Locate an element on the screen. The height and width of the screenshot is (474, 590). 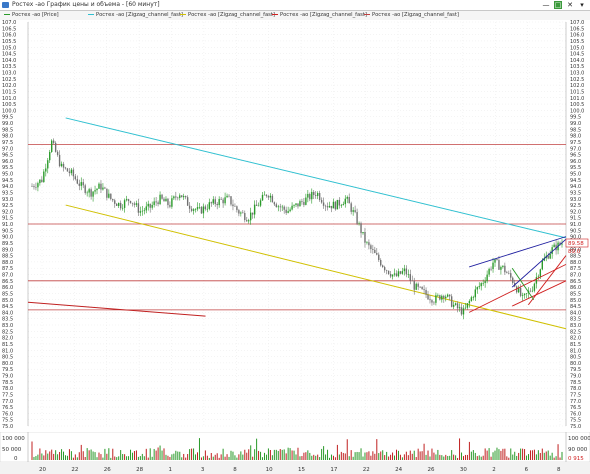
price-tick-label: 78.0 is located at coordinates (575, 389).